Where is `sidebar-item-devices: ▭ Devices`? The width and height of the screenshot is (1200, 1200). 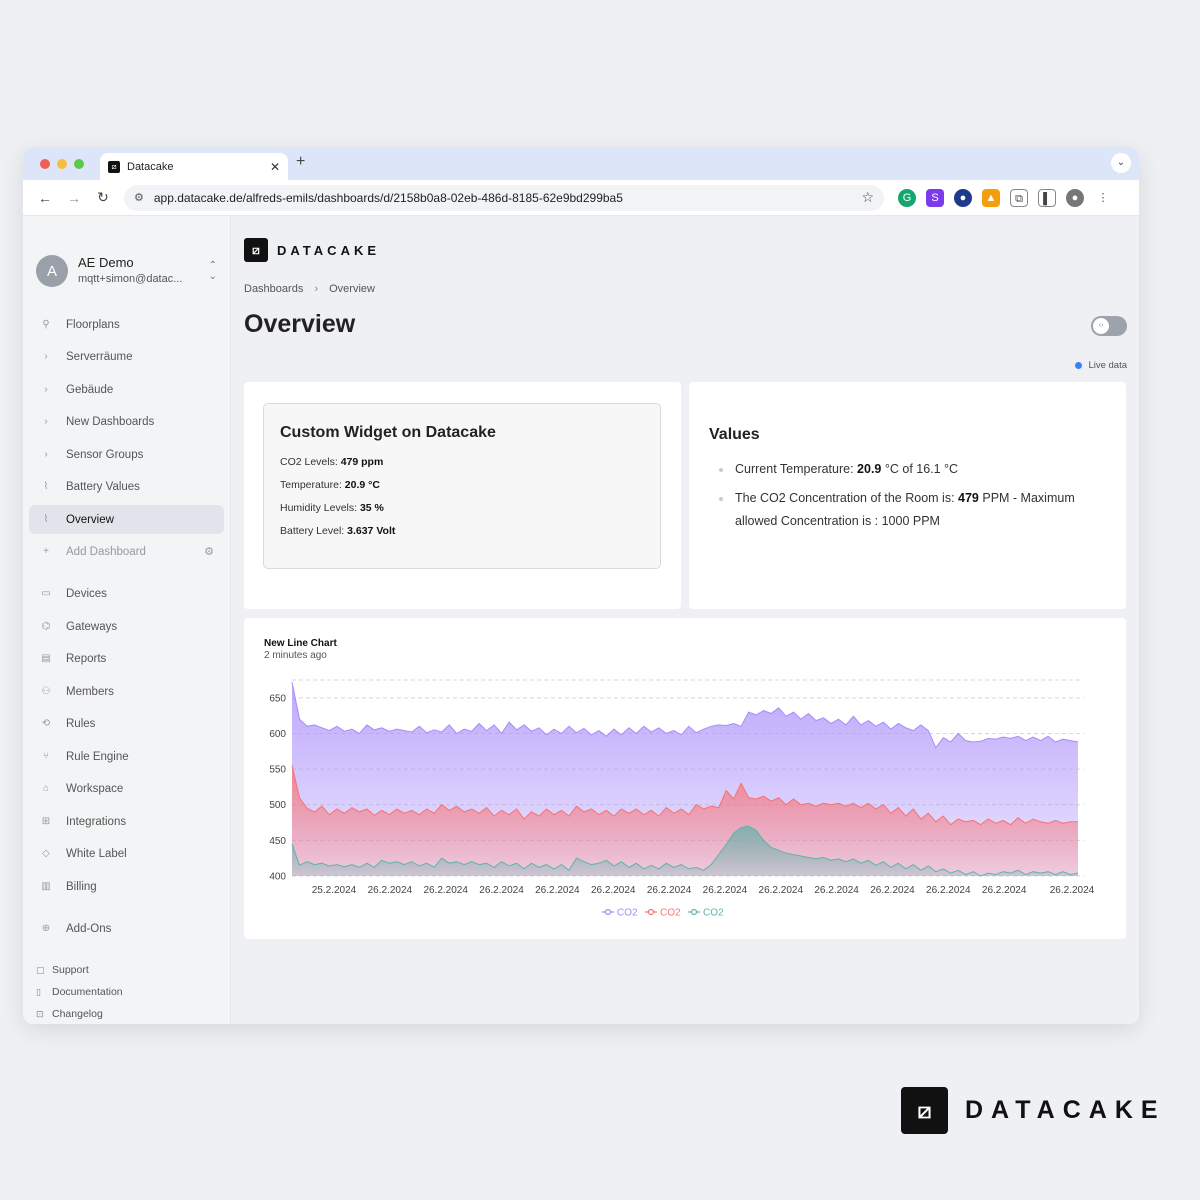
sidebar-item-devices: ▭ Devices is located at coordinates (126, 593).